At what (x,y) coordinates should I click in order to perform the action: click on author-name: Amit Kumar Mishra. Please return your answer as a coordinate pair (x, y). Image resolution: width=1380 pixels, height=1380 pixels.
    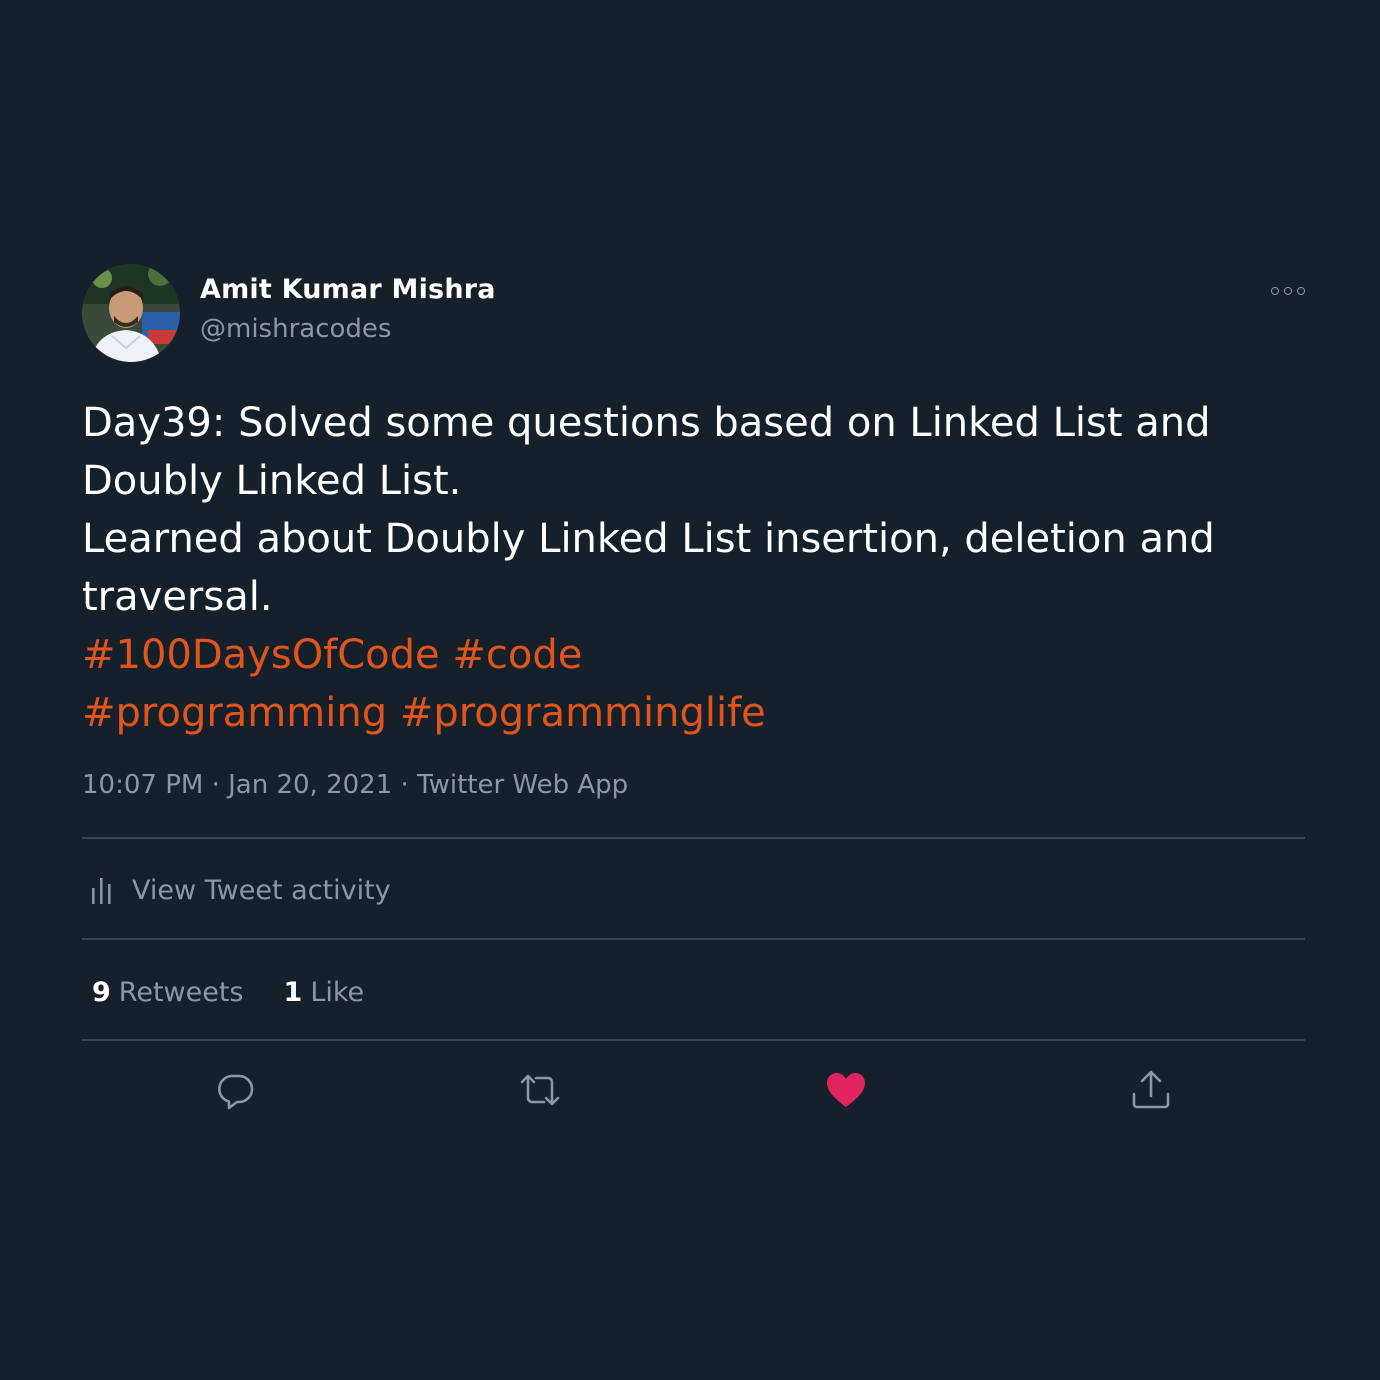
    Looking at the image, I should click on (348, 289).